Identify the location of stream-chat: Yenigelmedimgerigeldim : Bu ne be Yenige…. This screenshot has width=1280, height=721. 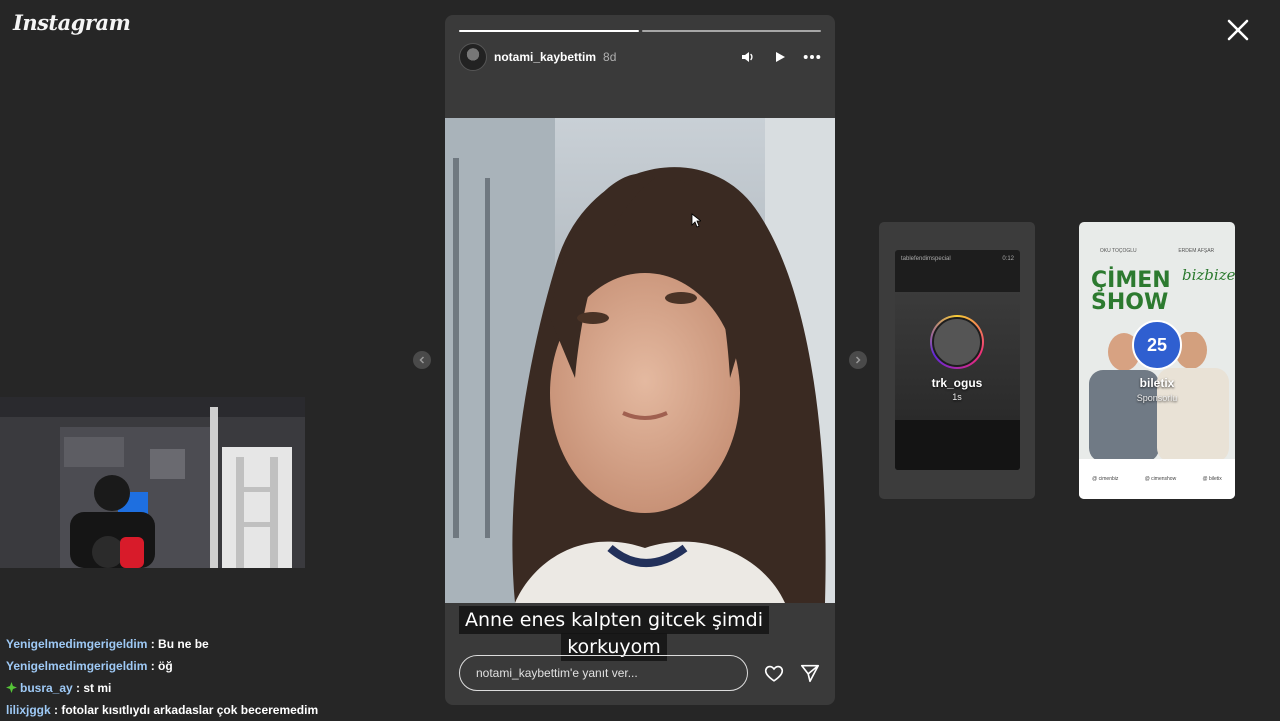
(216, 677).